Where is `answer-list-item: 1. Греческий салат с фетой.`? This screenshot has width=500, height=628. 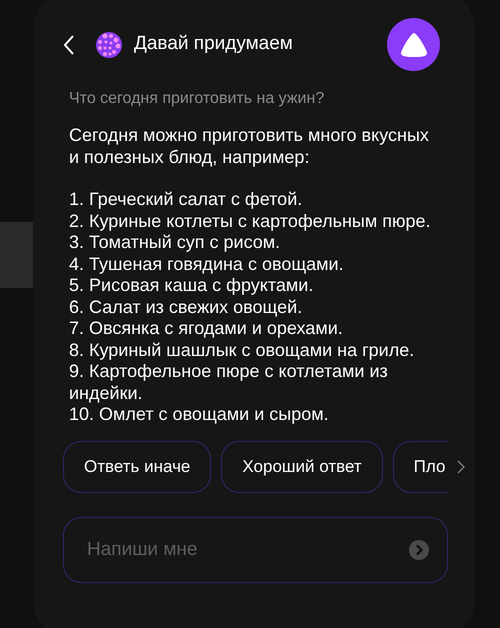
answer-list-item: 1. Греческий салат с фетой. is located at coordinates (186, 199).